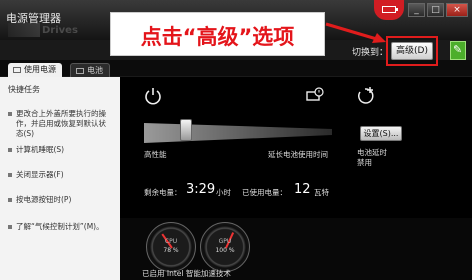 The width and height of the screenshot is (472, 280). I want to click on mode-switch-label: 切换到：, so click(370, 53).